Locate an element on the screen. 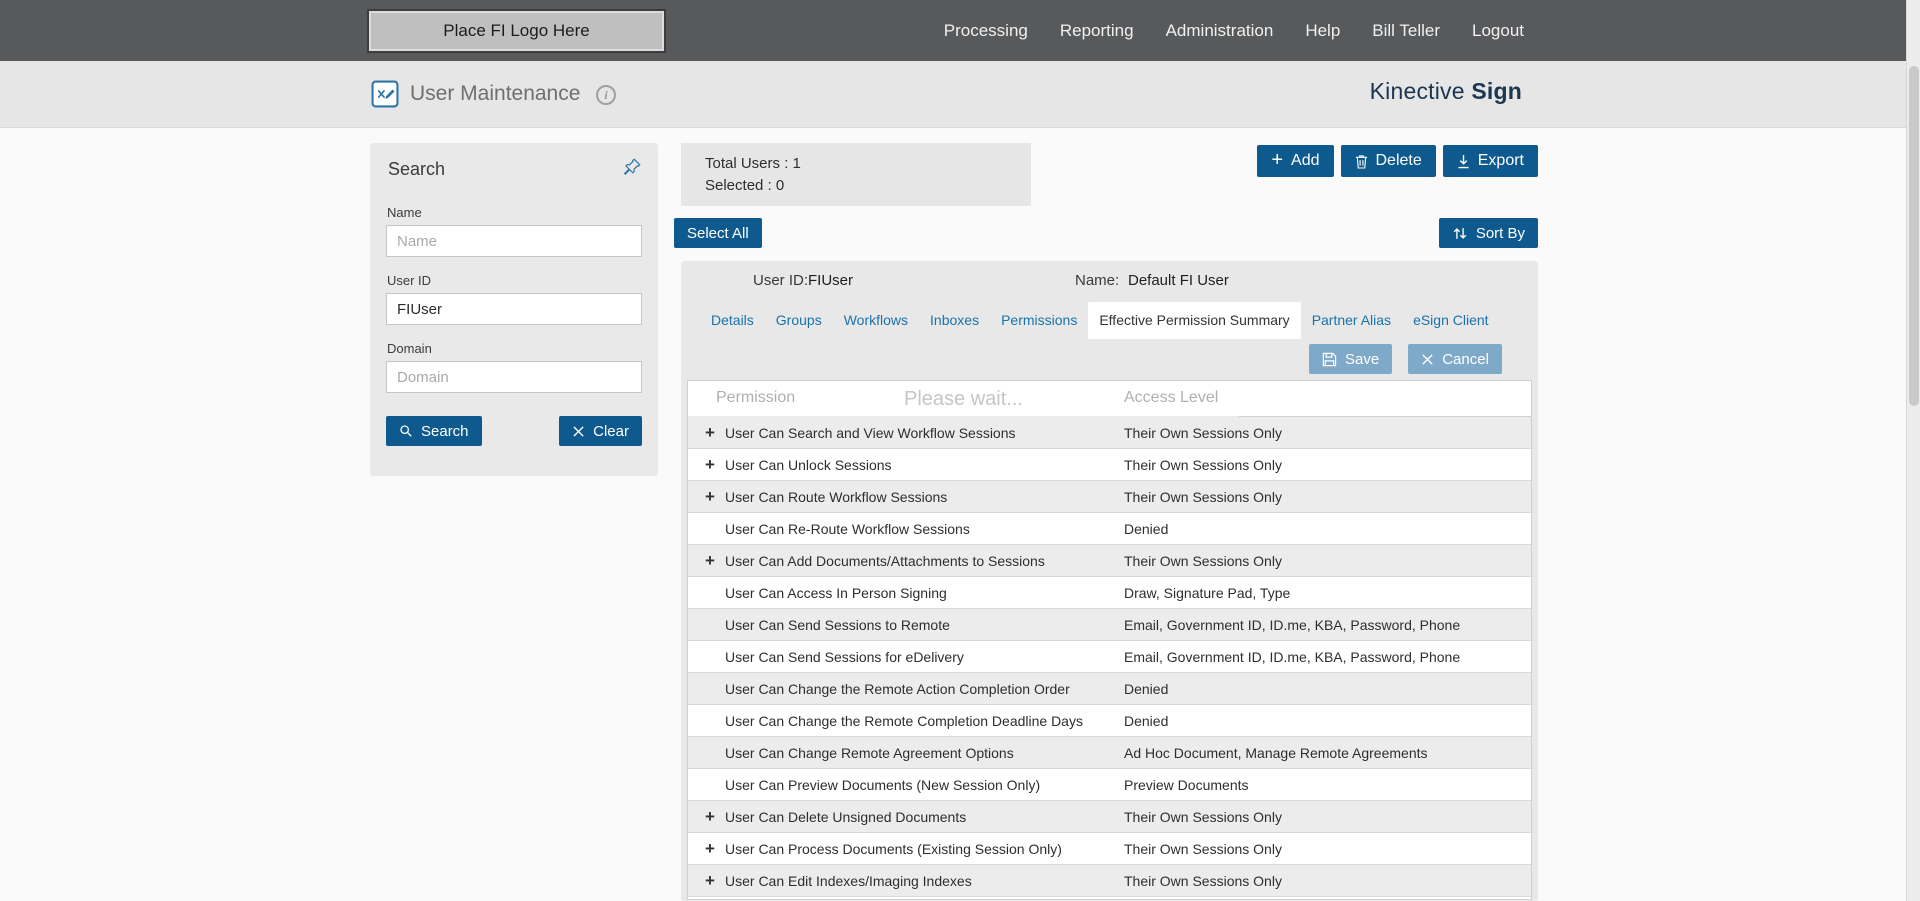  download-icon is located at coordinates (1463, 161).